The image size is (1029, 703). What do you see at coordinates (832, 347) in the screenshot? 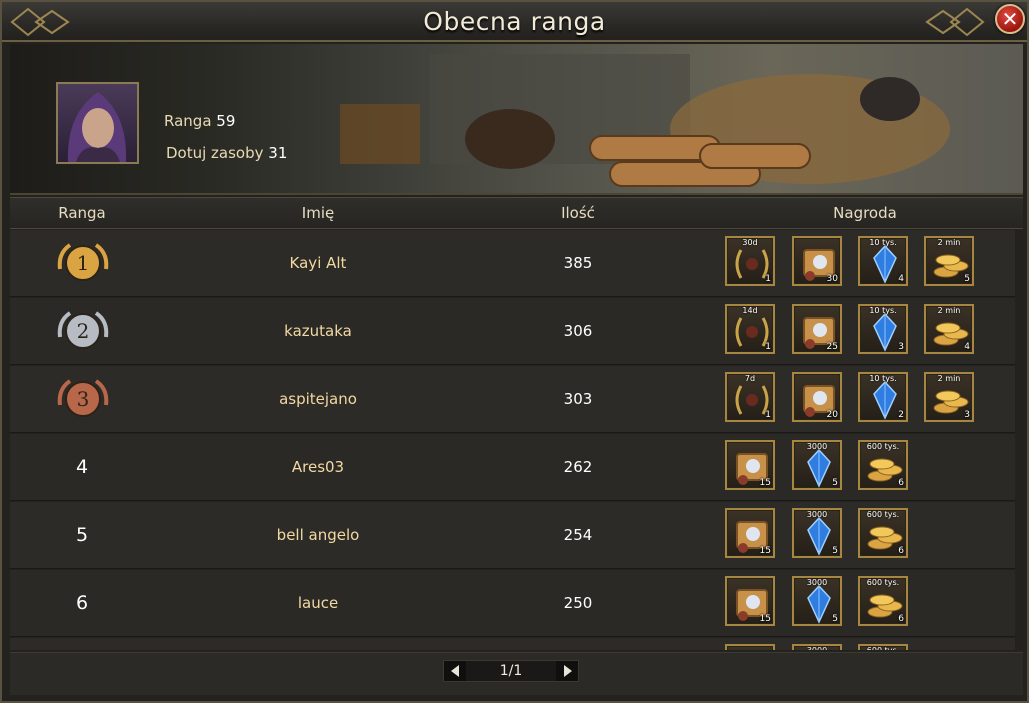
I see `reward-count: 25` at bounding box center [832, 347].